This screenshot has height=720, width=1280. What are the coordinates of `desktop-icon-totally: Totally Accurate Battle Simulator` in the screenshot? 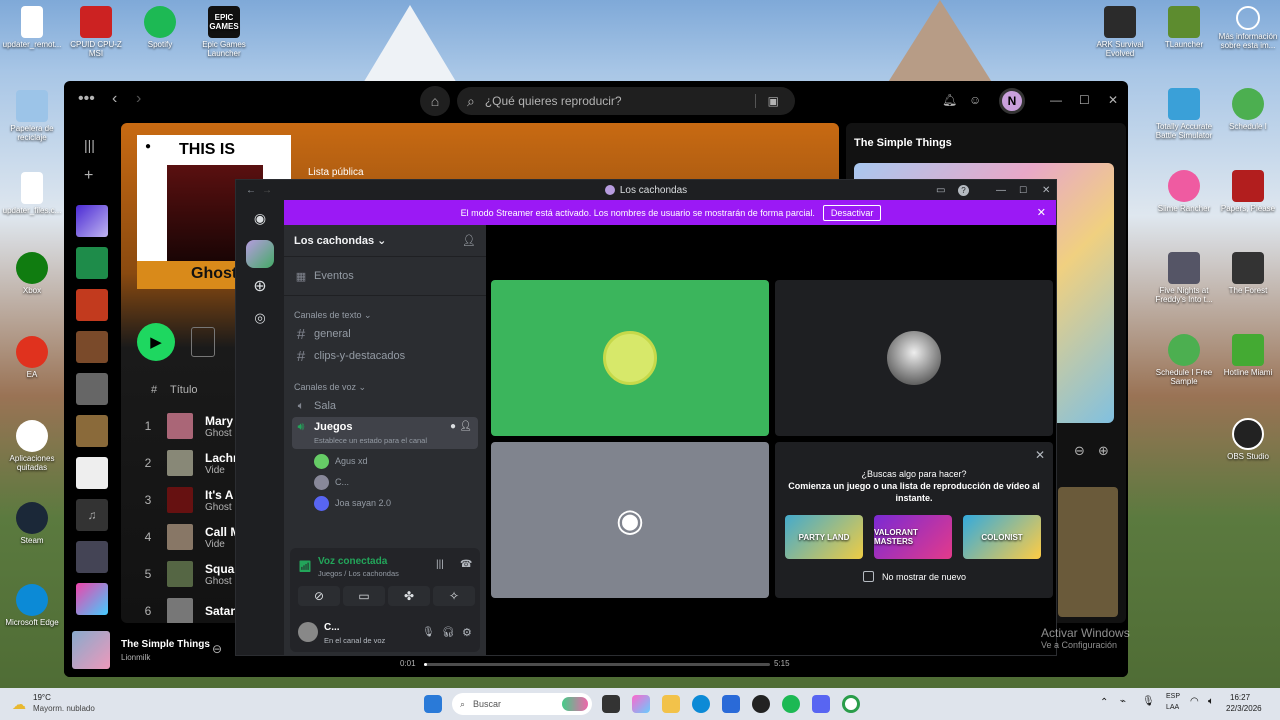 It's located at (1184, 114).